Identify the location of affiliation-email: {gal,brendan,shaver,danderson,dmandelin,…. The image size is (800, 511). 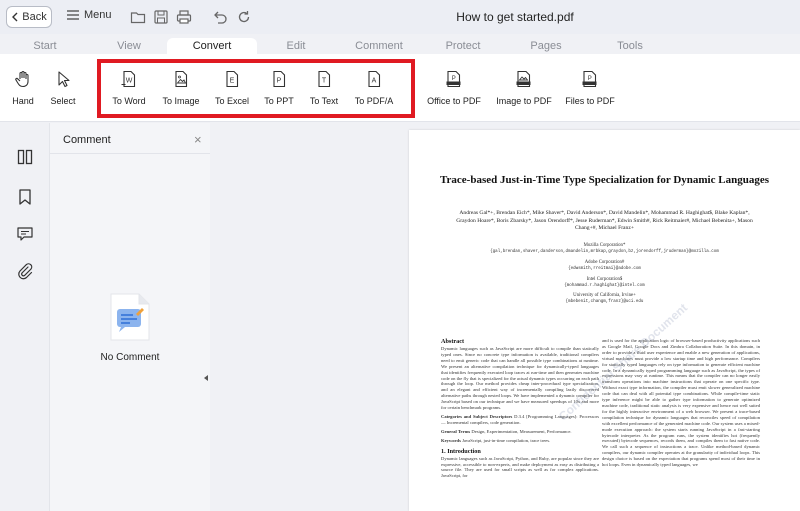
(604, 252).